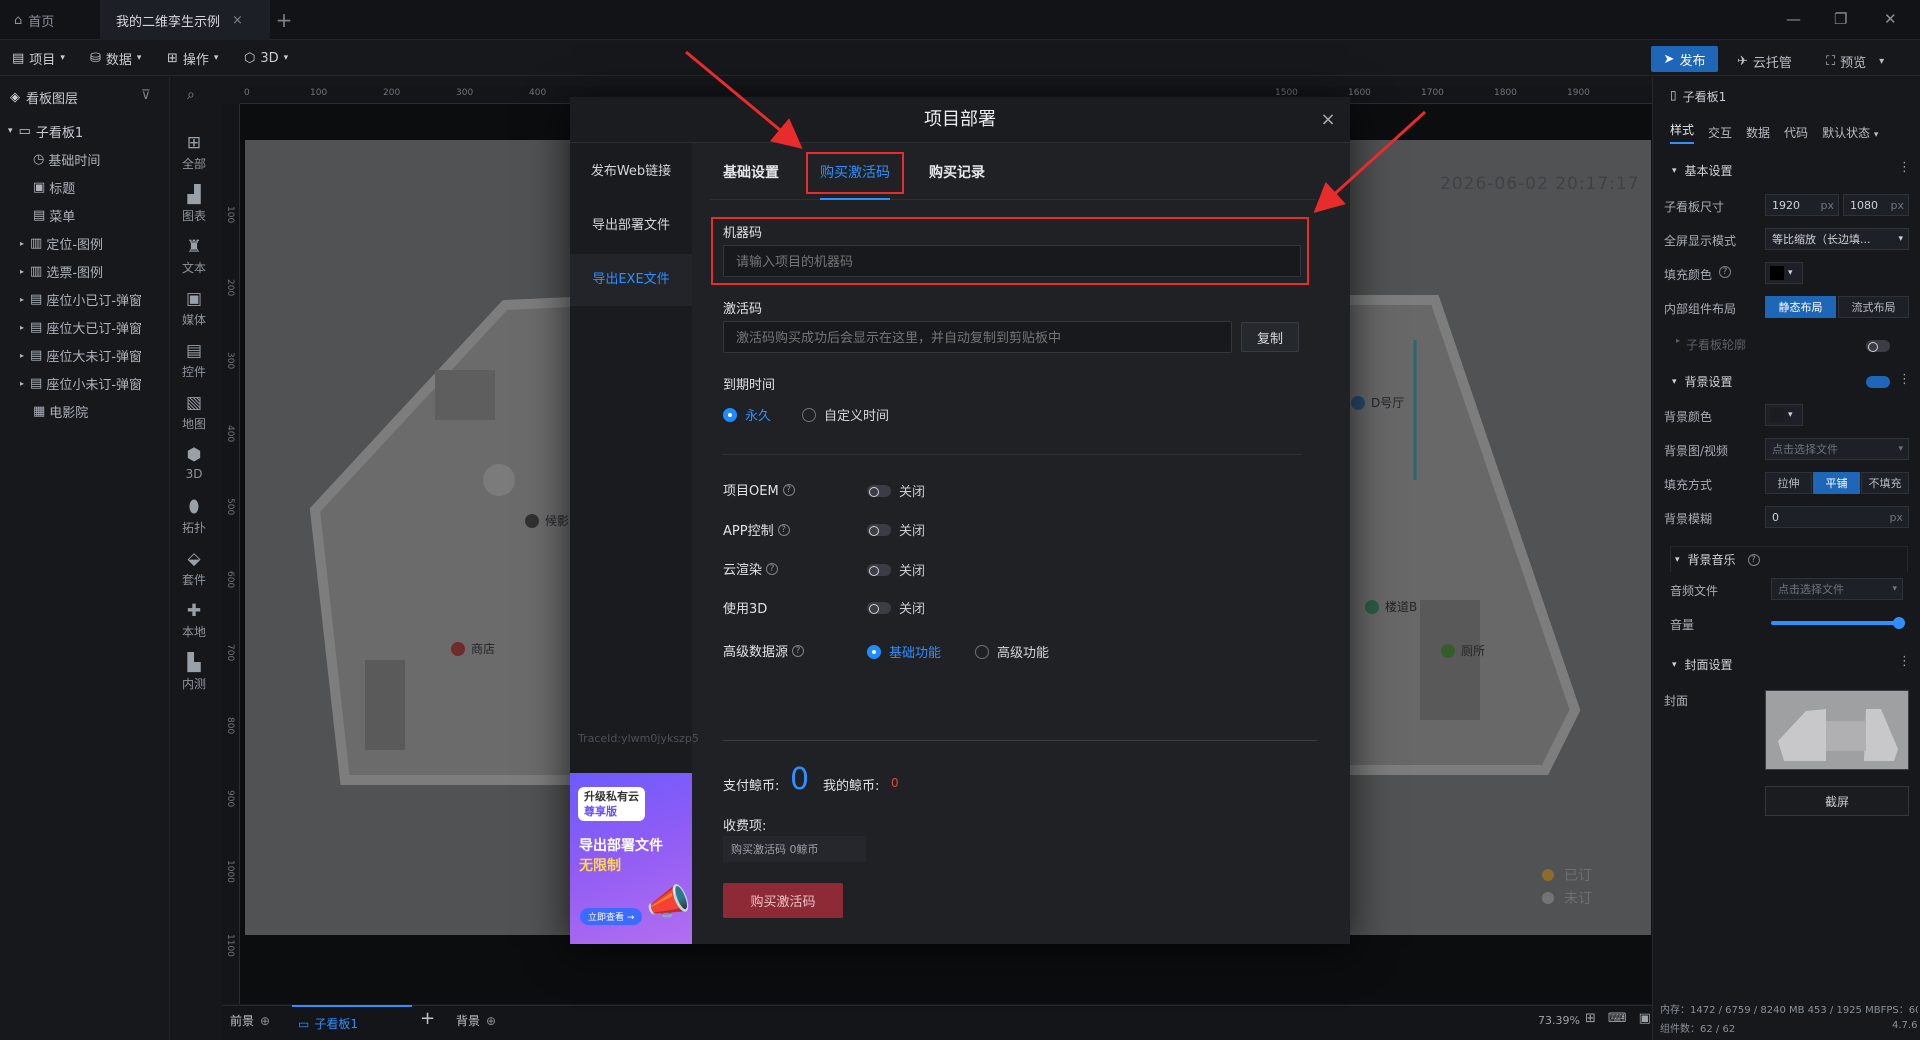  Describe the element at coordinates (1796, 132) in the screenshot. I see `tab-code: 代码` at that location.